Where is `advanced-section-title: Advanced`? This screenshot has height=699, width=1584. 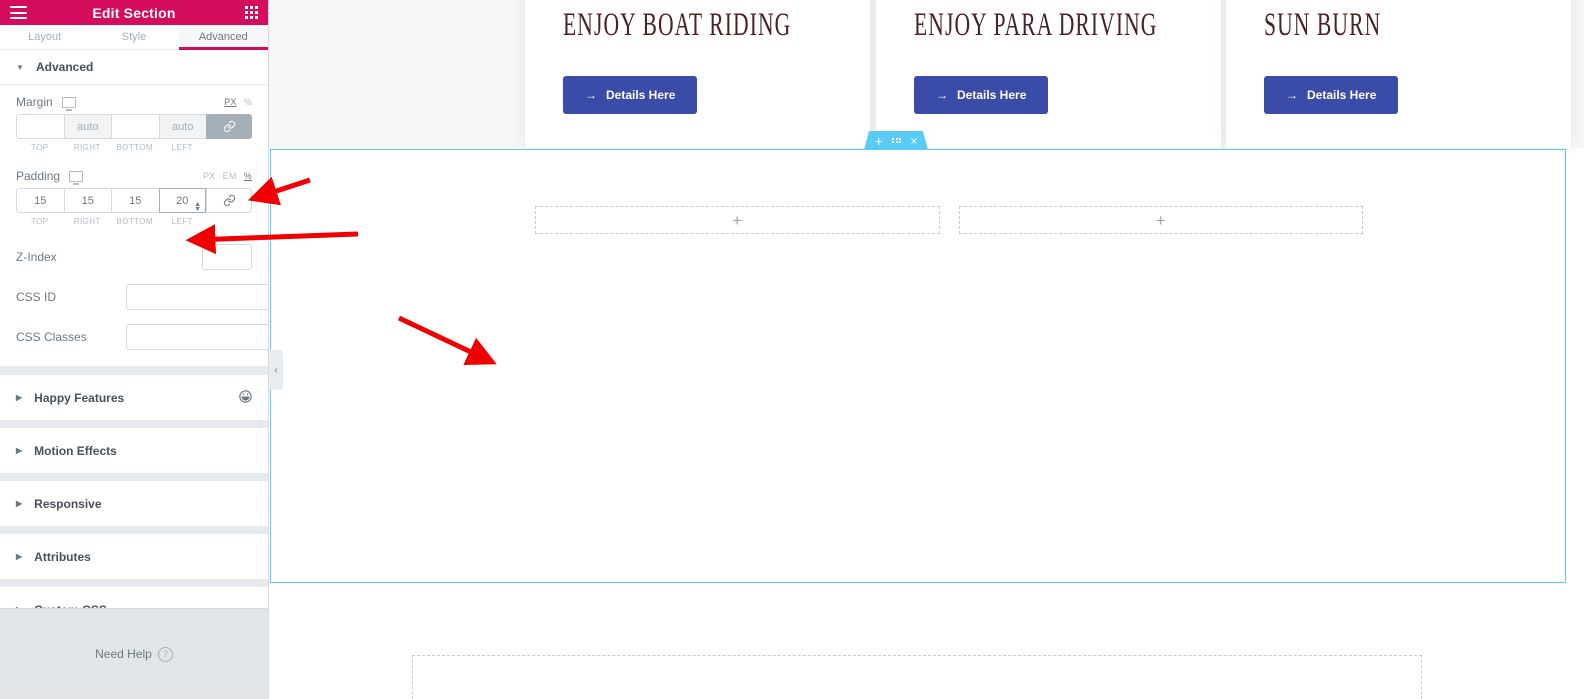
advanced-section-title: Advanced is located at coordinates (65, 67).